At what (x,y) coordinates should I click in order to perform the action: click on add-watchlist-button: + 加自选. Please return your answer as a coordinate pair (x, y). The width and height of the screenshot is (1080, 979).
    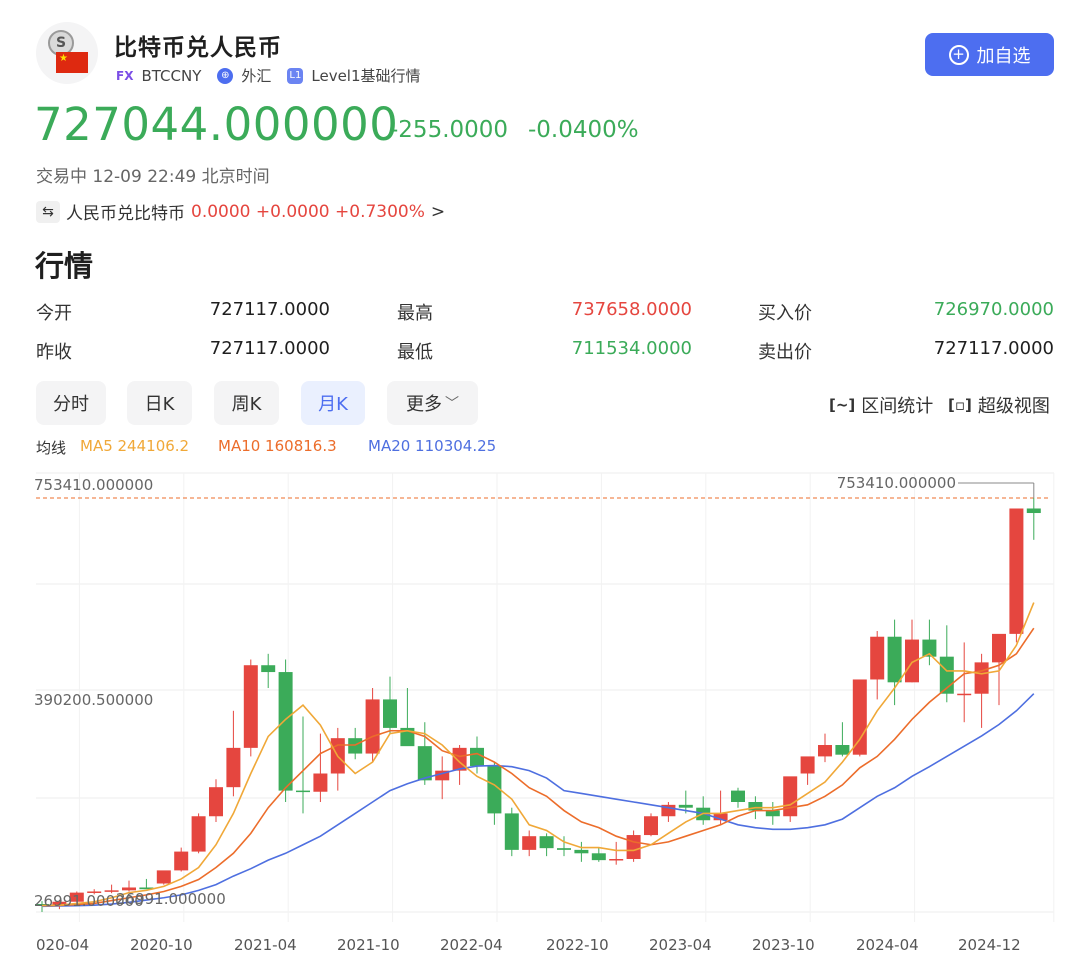
    Looking at the image, I should click on (989, 54).